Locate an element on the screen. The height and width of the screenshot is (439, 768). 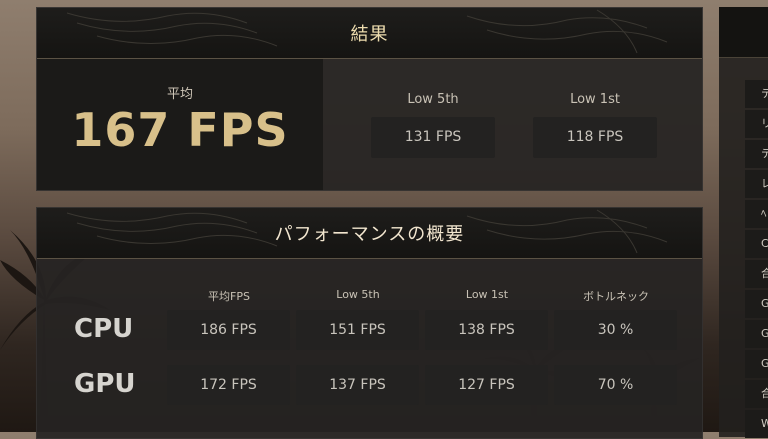
gpu-bottleneck: 70 % is located at coordinates (615, 385).